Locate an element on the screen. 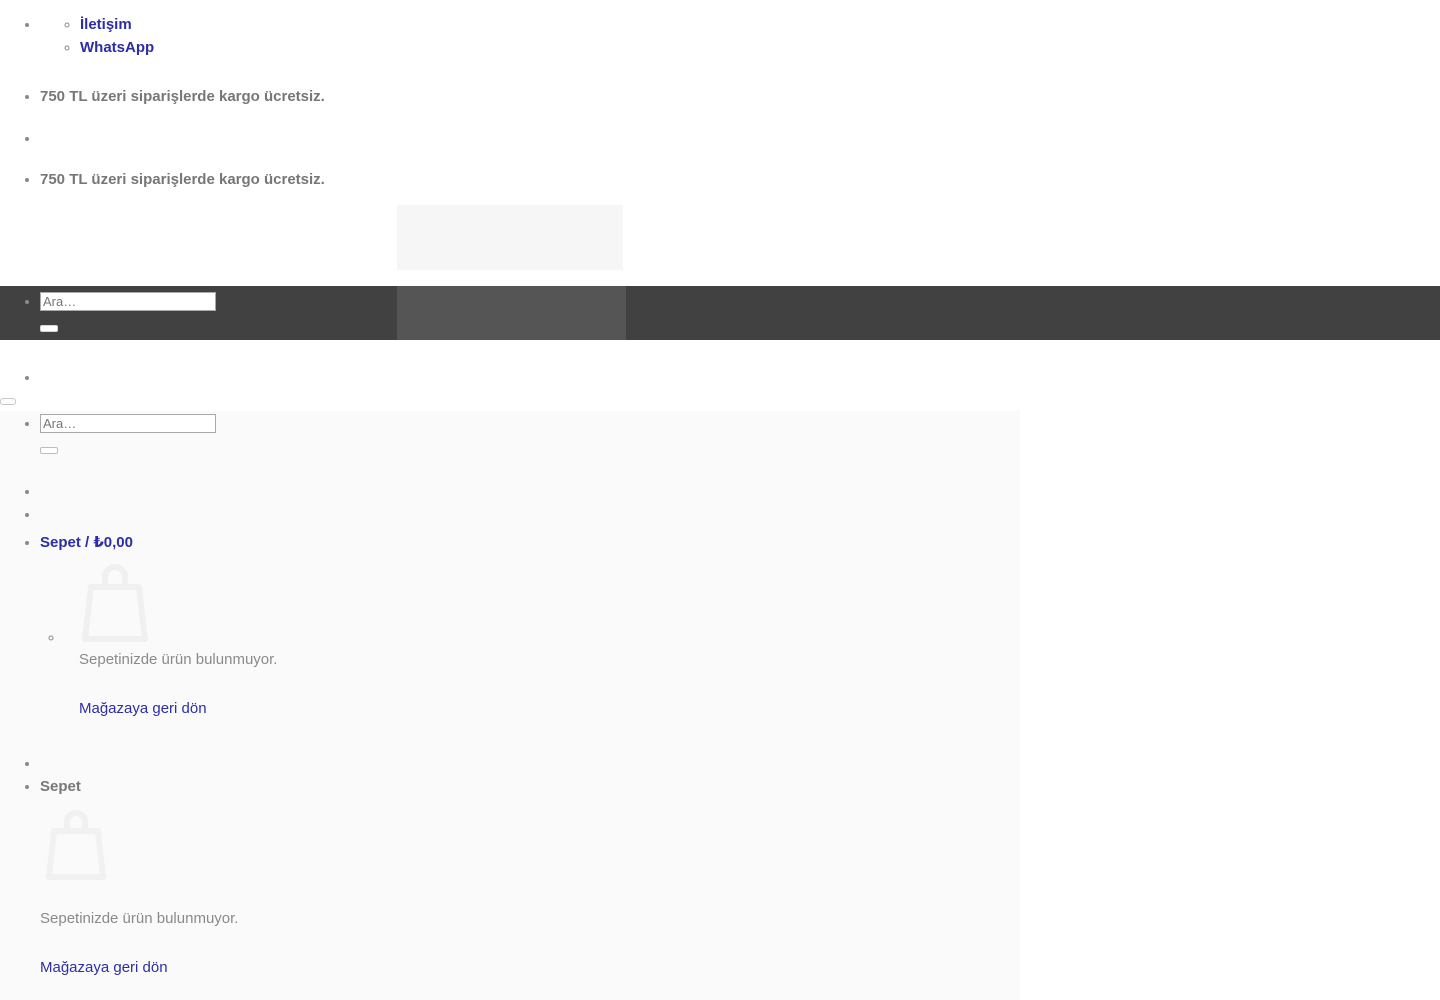  top-nav-group: İletişim WhatsApp is located at coordinates (740, 36).